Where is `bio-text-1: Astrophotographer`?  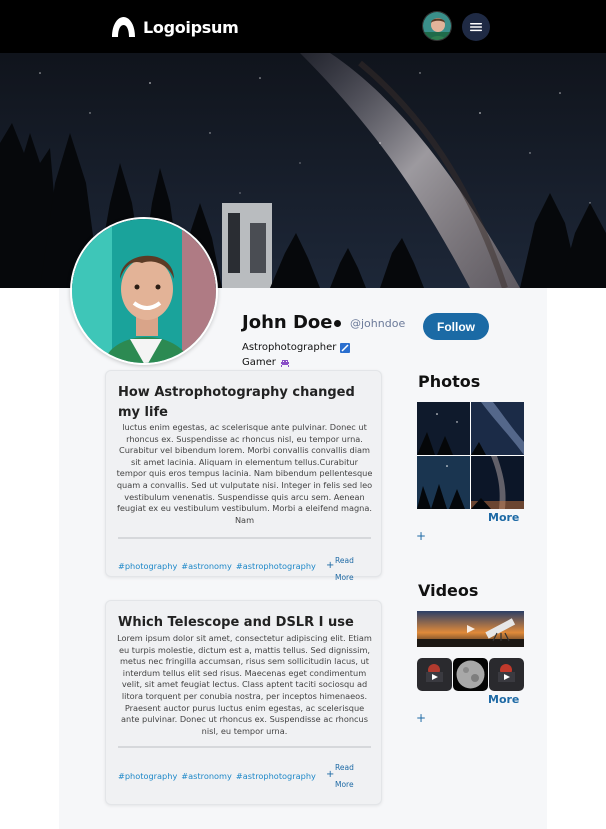 bio-text-1: Astrophotographer is located at coordinates (289, 347).